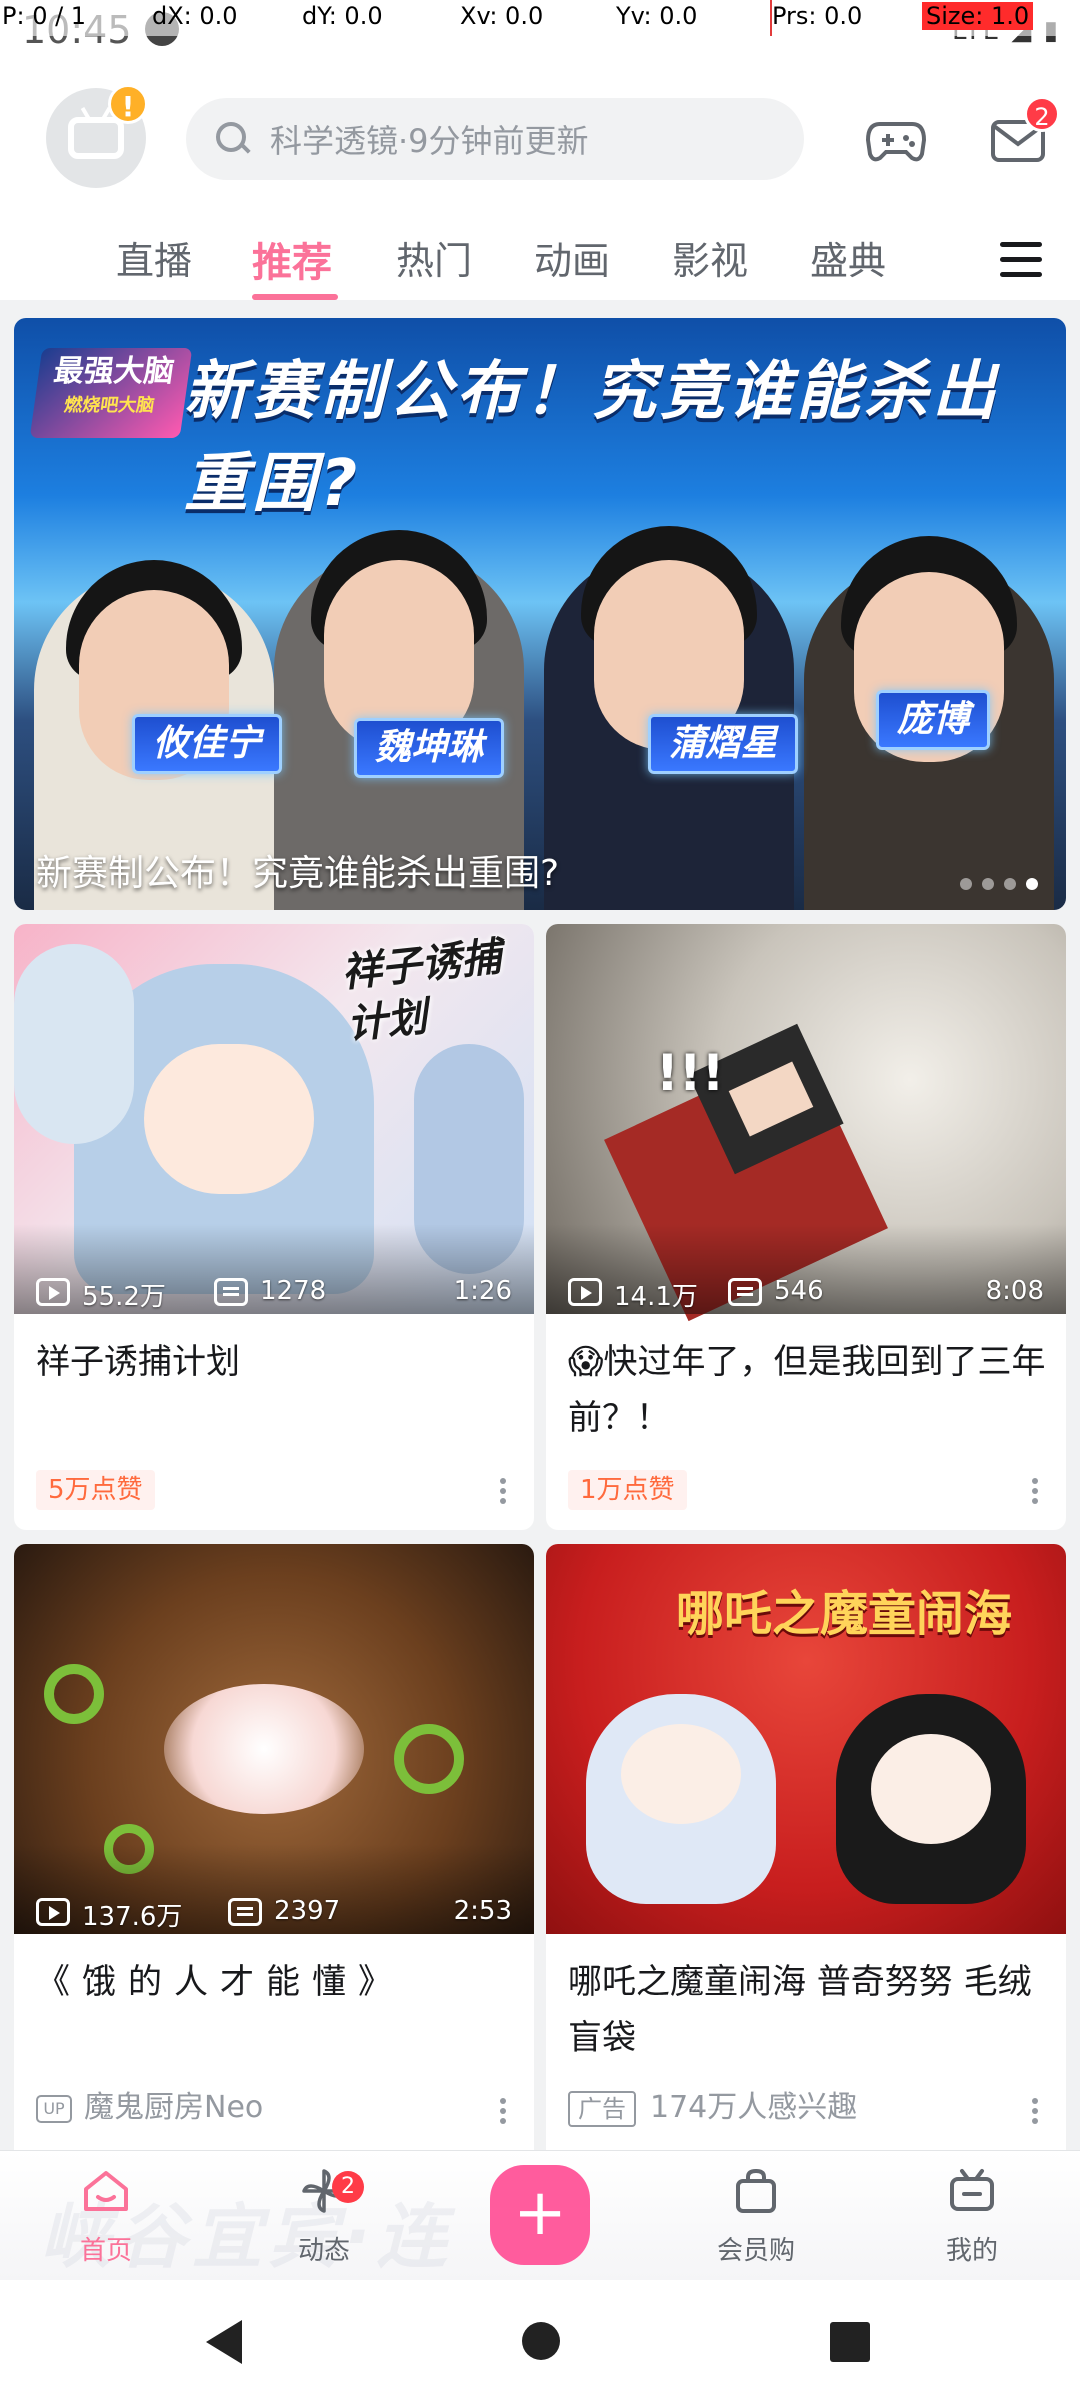 Image resolution: width=1080 pixels, height=2400 pixels. I want to click on publish-button: +, so click(540, 2215).